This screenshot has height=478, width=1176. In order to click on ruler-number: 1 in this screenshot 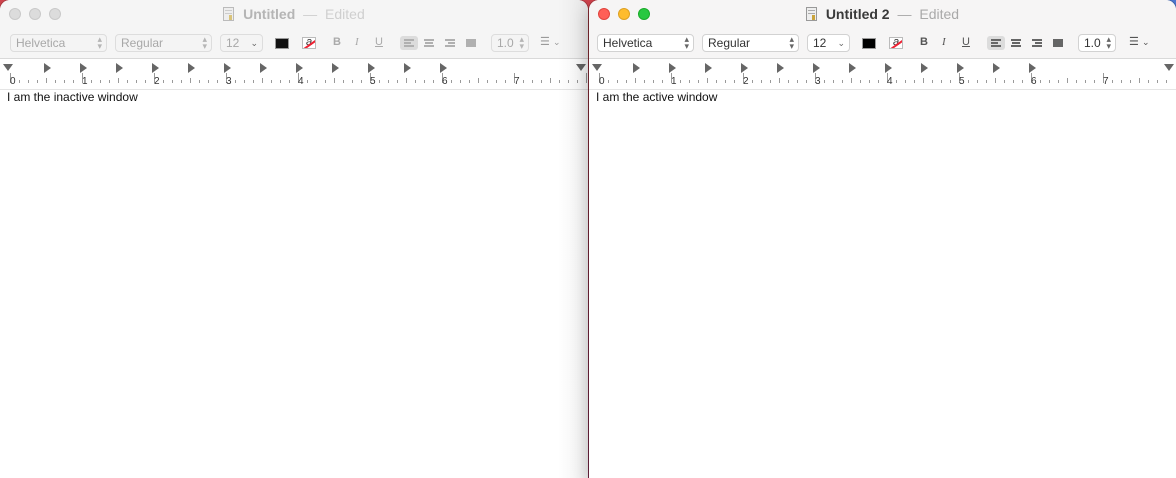, I will do `click(674, 81)`.